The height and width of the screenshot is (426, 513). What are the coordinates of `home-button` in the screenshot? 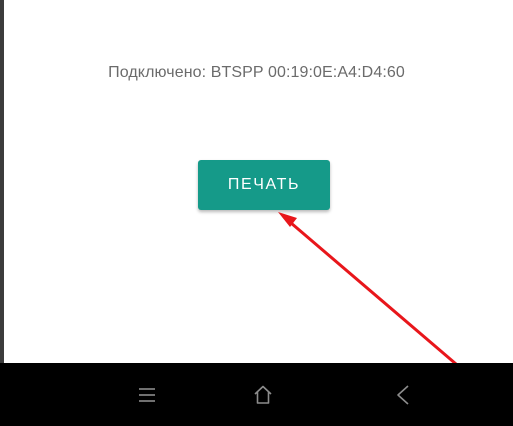 It's located at (263, 394).